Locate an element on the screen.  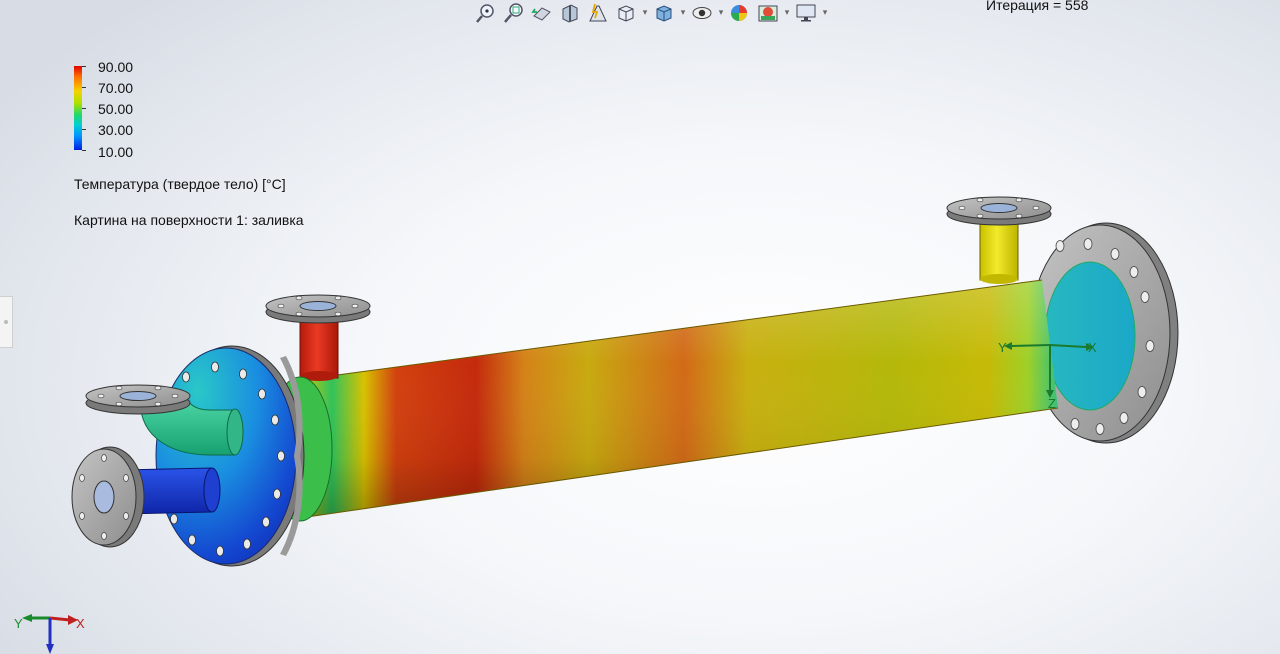
outlet-nozzle is located at coordinates (999, 240).